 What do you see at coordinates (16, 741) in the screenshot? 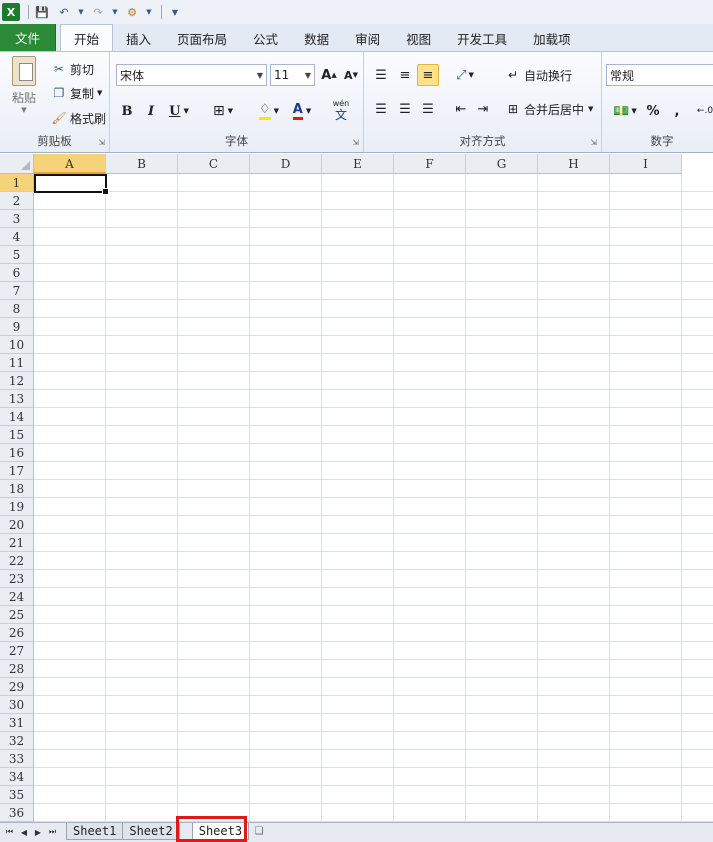
I see `row-header-32: 32` at bounding box center [16, 741].